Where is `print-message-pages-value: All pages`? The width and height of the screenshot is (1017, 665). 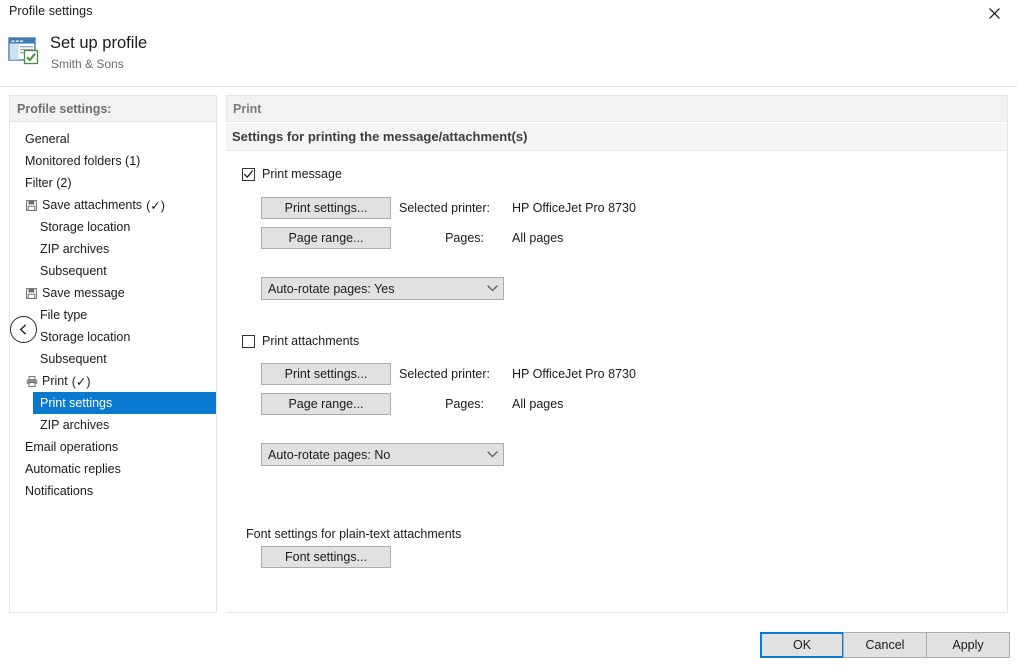
print-message-pages-value: All pages is located at coordinates (538, 238).